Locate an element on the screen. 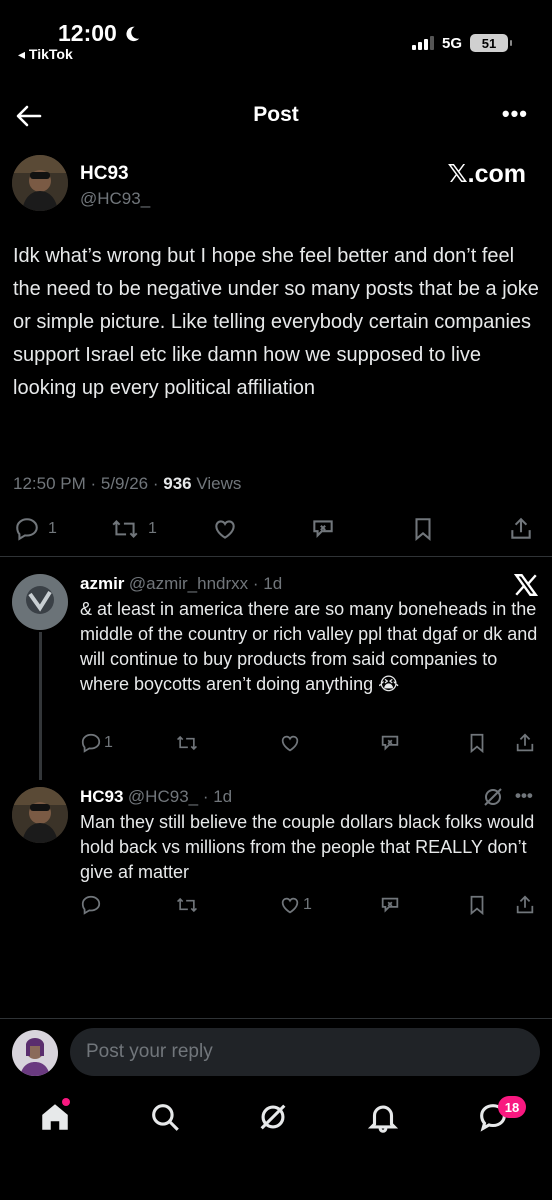  repost-button: 1 is located at coordinates (133, 529).